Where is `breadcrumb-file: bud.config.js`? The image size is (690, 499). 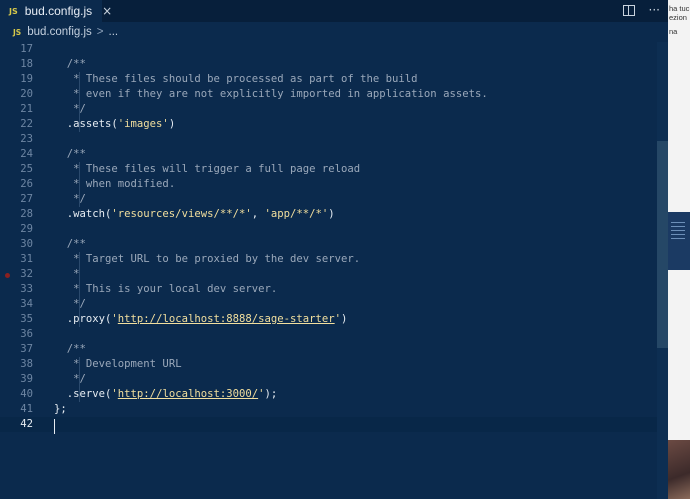
breadcrumb-file: bud.config.js is located at coordinates (59, 32).